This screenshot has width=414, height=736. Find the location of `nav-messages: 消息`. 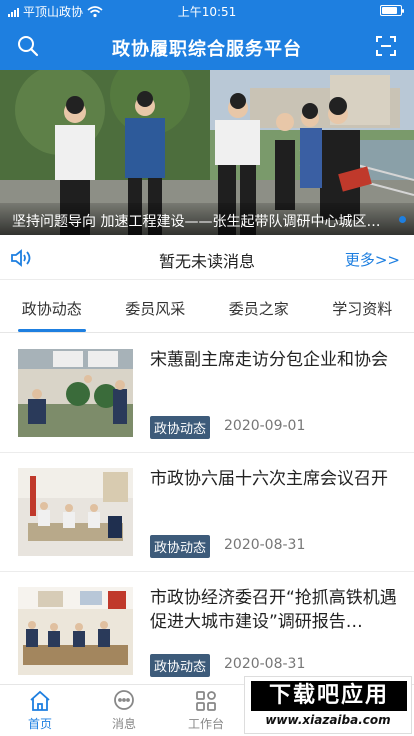

nav-messages: 消息 is located at coordinates (124, 710).